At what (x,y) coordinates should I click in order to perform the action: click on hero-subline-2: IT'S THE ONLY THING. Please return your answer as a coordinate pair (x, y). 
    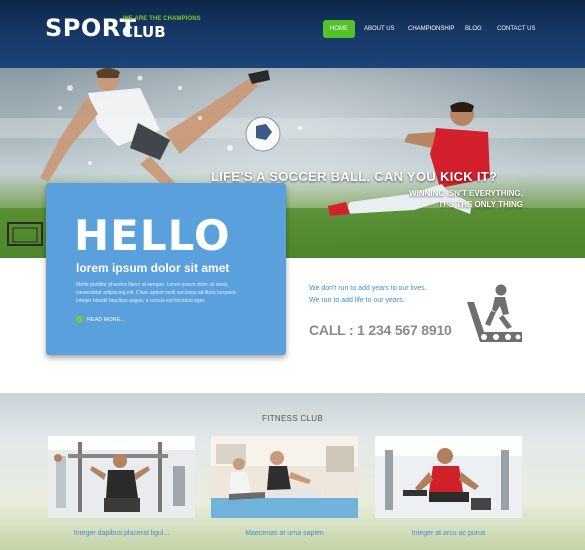
    Looking at the image, I should click on (481, 204).